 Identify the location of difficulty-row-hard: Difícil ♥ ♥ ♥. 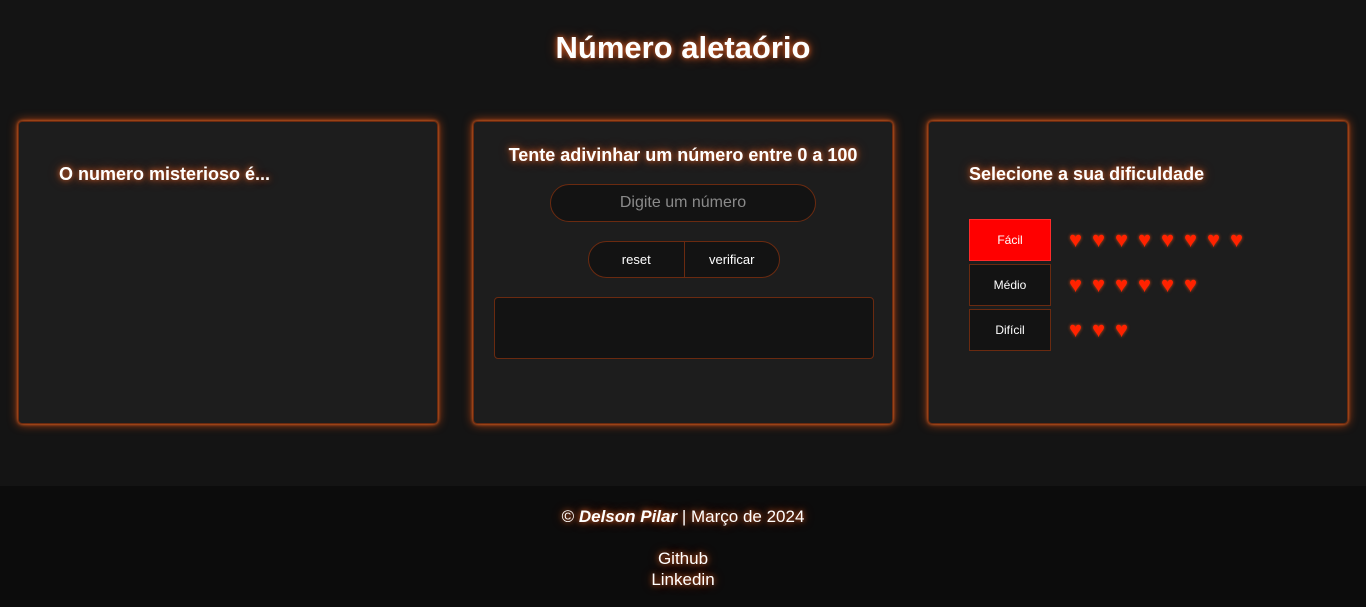
(1053, 330).